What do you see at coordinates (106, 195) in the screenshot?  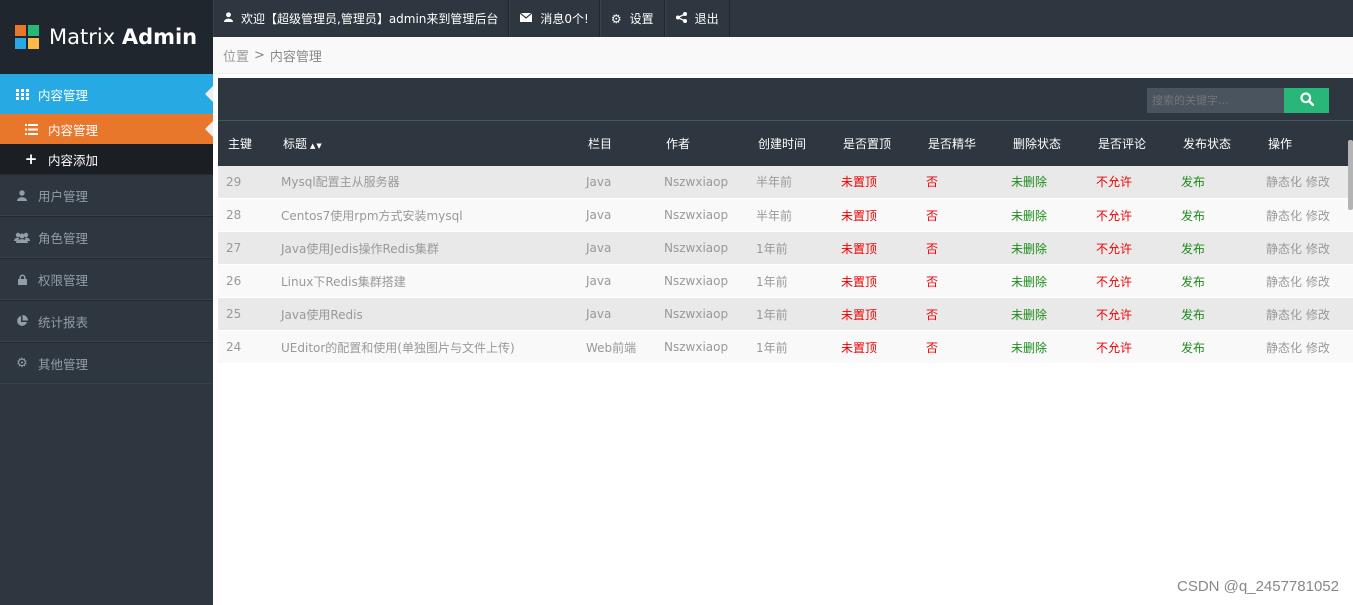 I see `sidebar-item-users: 用户管理` at bounding box center [106, 195].